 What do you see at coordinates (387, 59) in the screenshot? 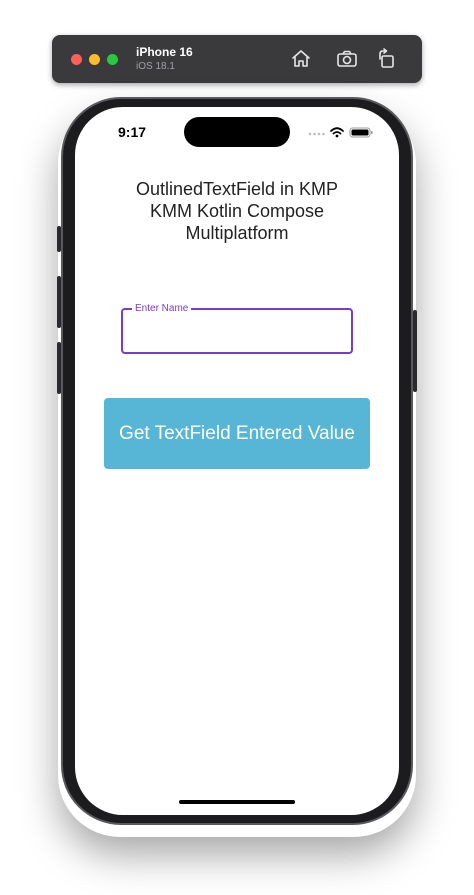
I see `rotate-icon` at bounding box center [387, 59].